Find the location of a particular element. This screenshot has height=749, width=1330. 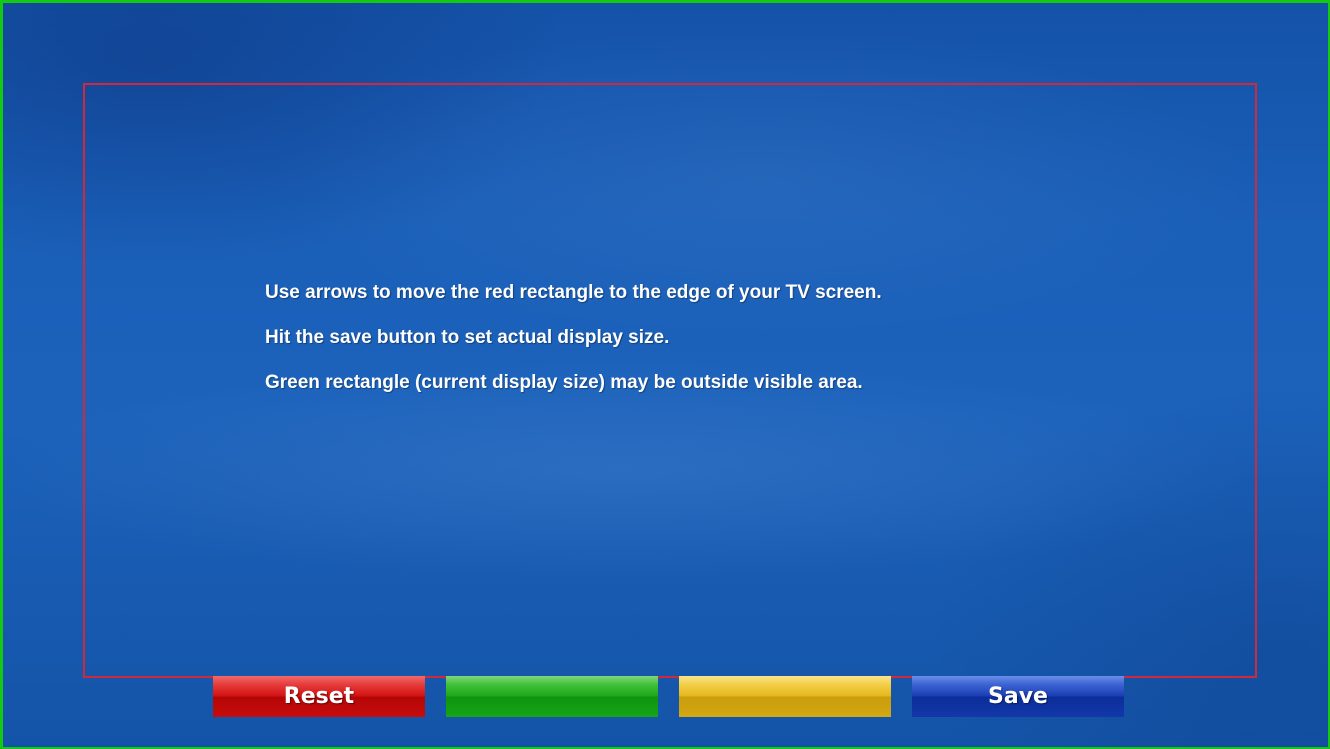

reset-button-label: Reset is located at coordinates (319, 696).